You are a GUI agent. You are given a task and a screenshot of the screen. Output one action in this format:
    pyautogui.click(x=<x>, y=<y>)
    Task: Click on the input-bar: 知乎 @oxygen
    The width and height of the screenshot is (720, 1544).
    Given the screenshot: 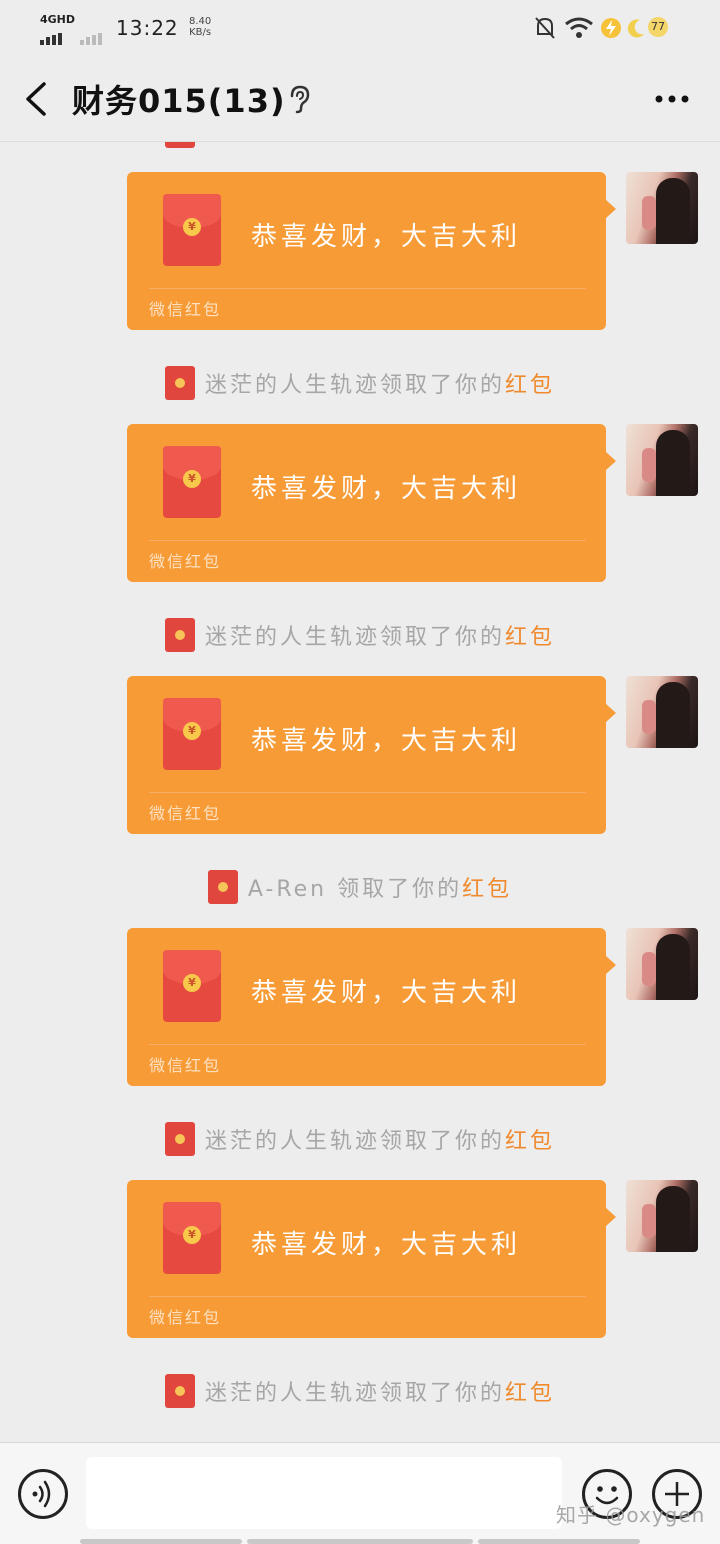 What is the action you would take?
    pyautogui.click(x=360, y=1493)
    